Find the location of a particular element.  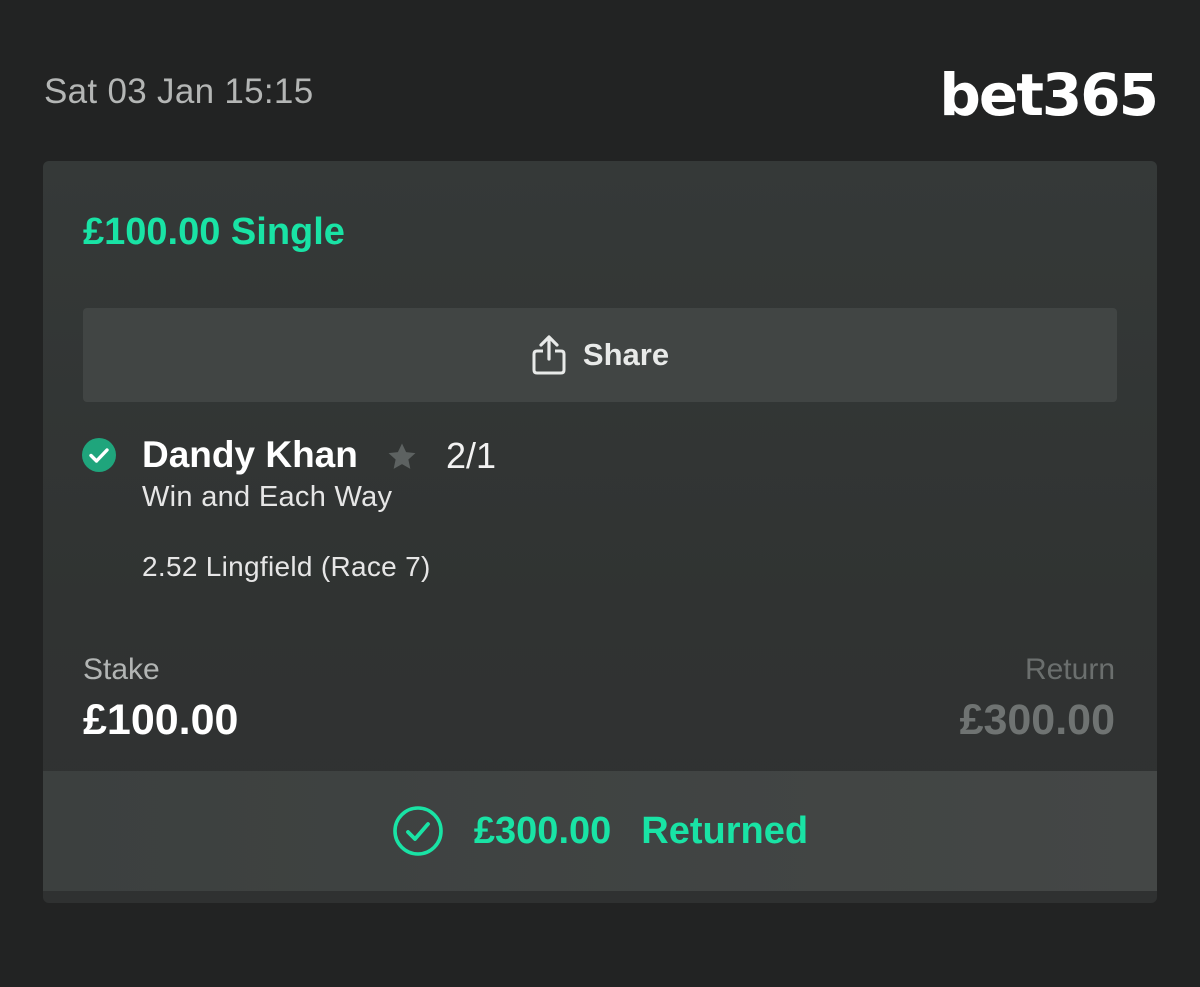

returned-amount: £300.00 is located at coordinates (542, 830).